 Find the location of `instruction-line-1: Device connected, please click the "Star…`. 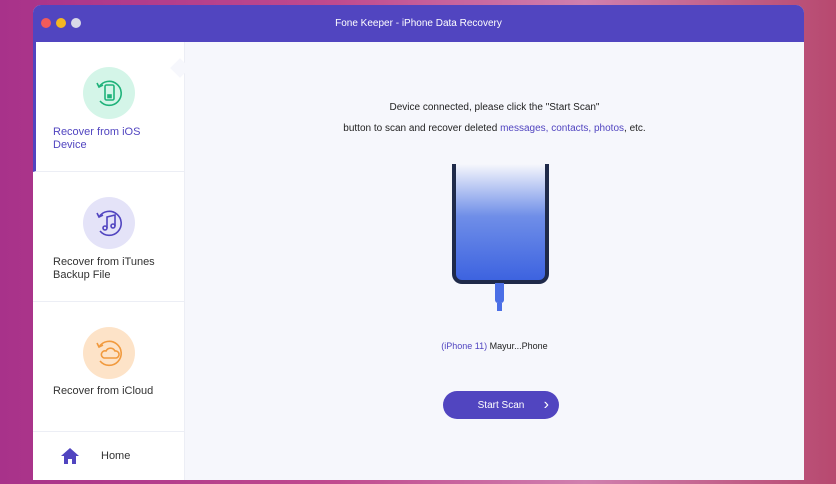

instruction-line-1: Device connected, please click the "Star… is located at coordinates (494, 107).